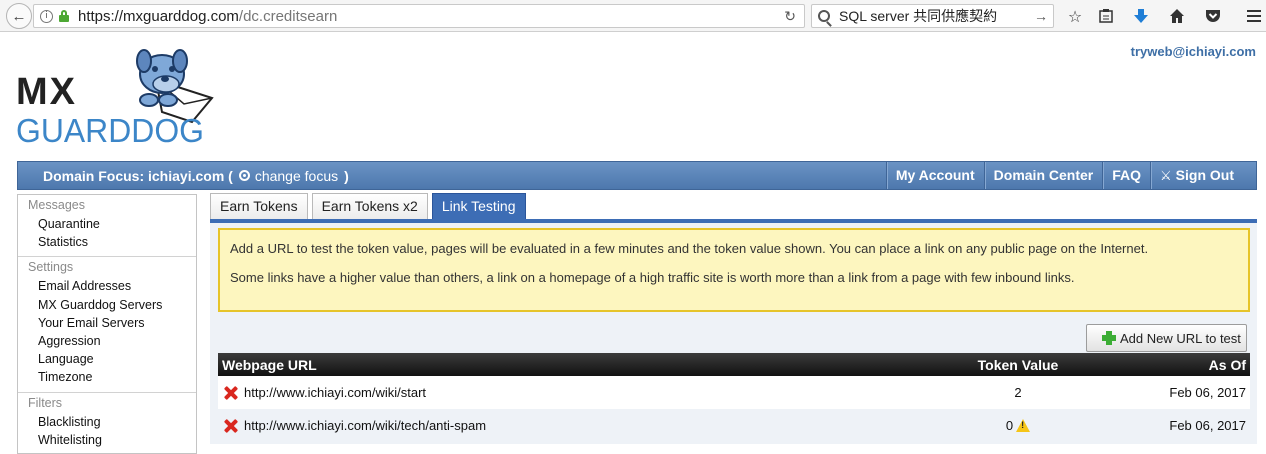  I want to click on sign-out-label: Sign Out, so click(1204, 175).